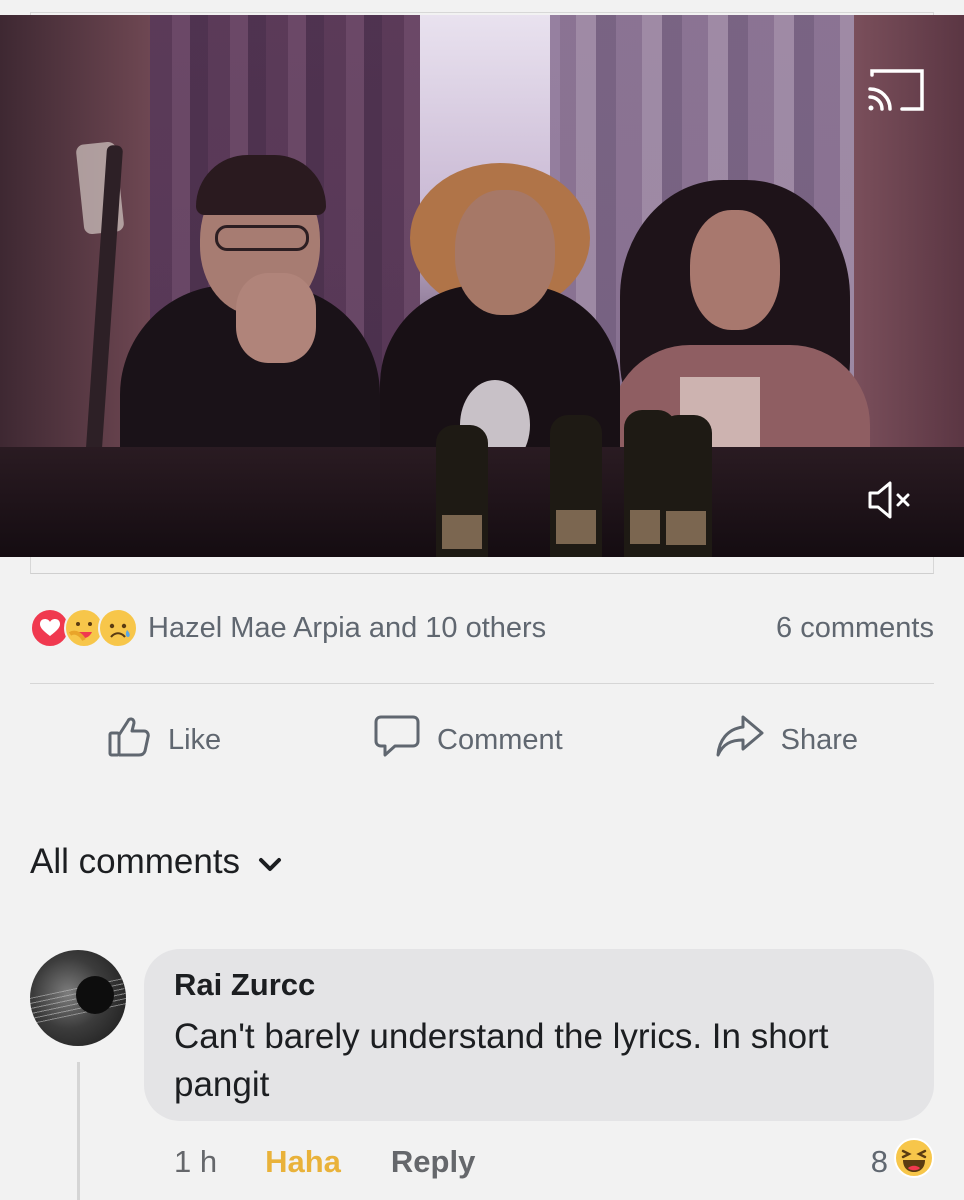 The image size is (964, 1200). I want to click on like-button: Like, so click(163, 740).